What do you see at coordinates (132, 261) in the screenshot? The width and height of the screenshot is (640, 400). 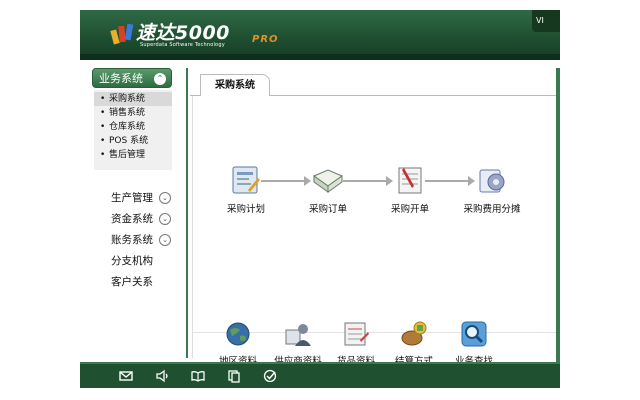 I see `sidebar-item-branches: 分支机构` at bounding box center [132, 261].